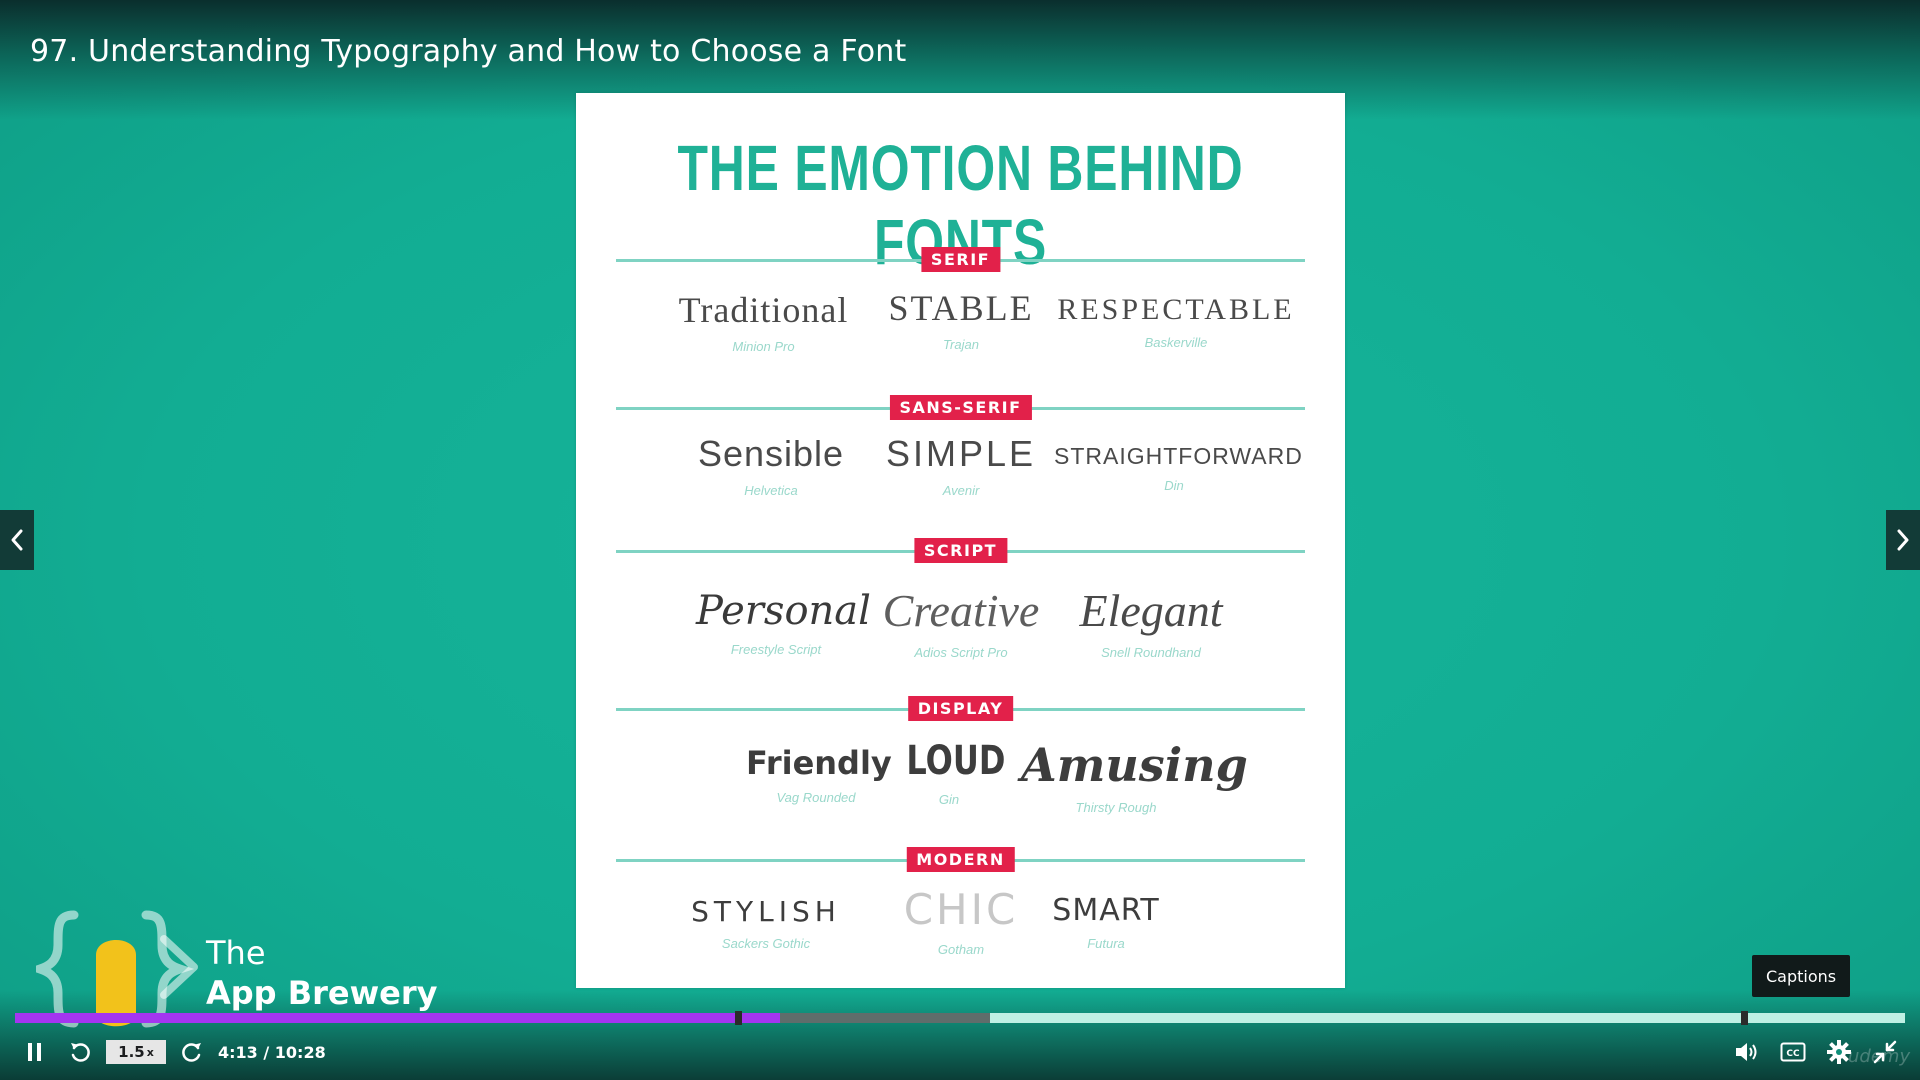  What do you see at coordinates (961, 949) in the screenshot?
I see `font-sample-name: Gotham` at bounding box center [961, 949].